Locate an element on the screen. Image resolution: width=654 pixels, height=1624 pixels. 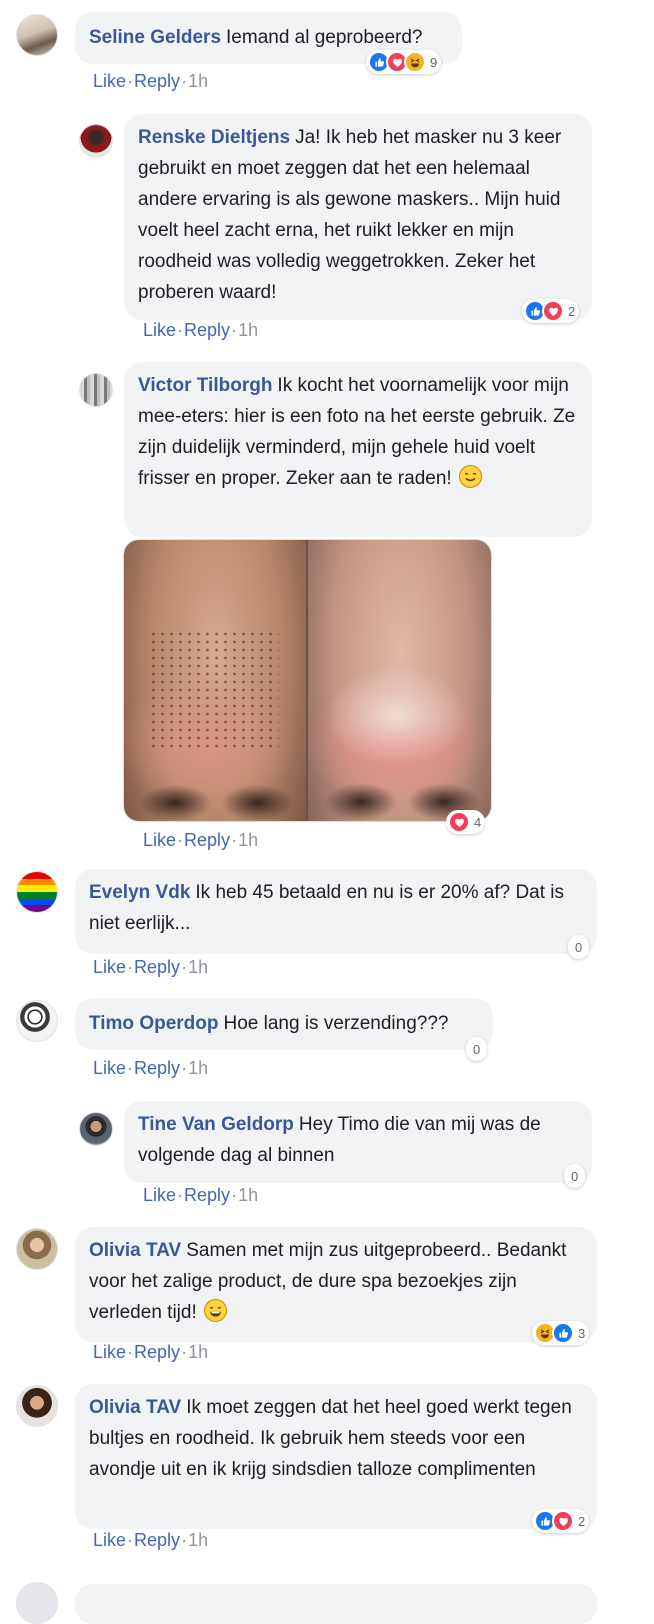
before-pores is located at coordinates (214, 690).